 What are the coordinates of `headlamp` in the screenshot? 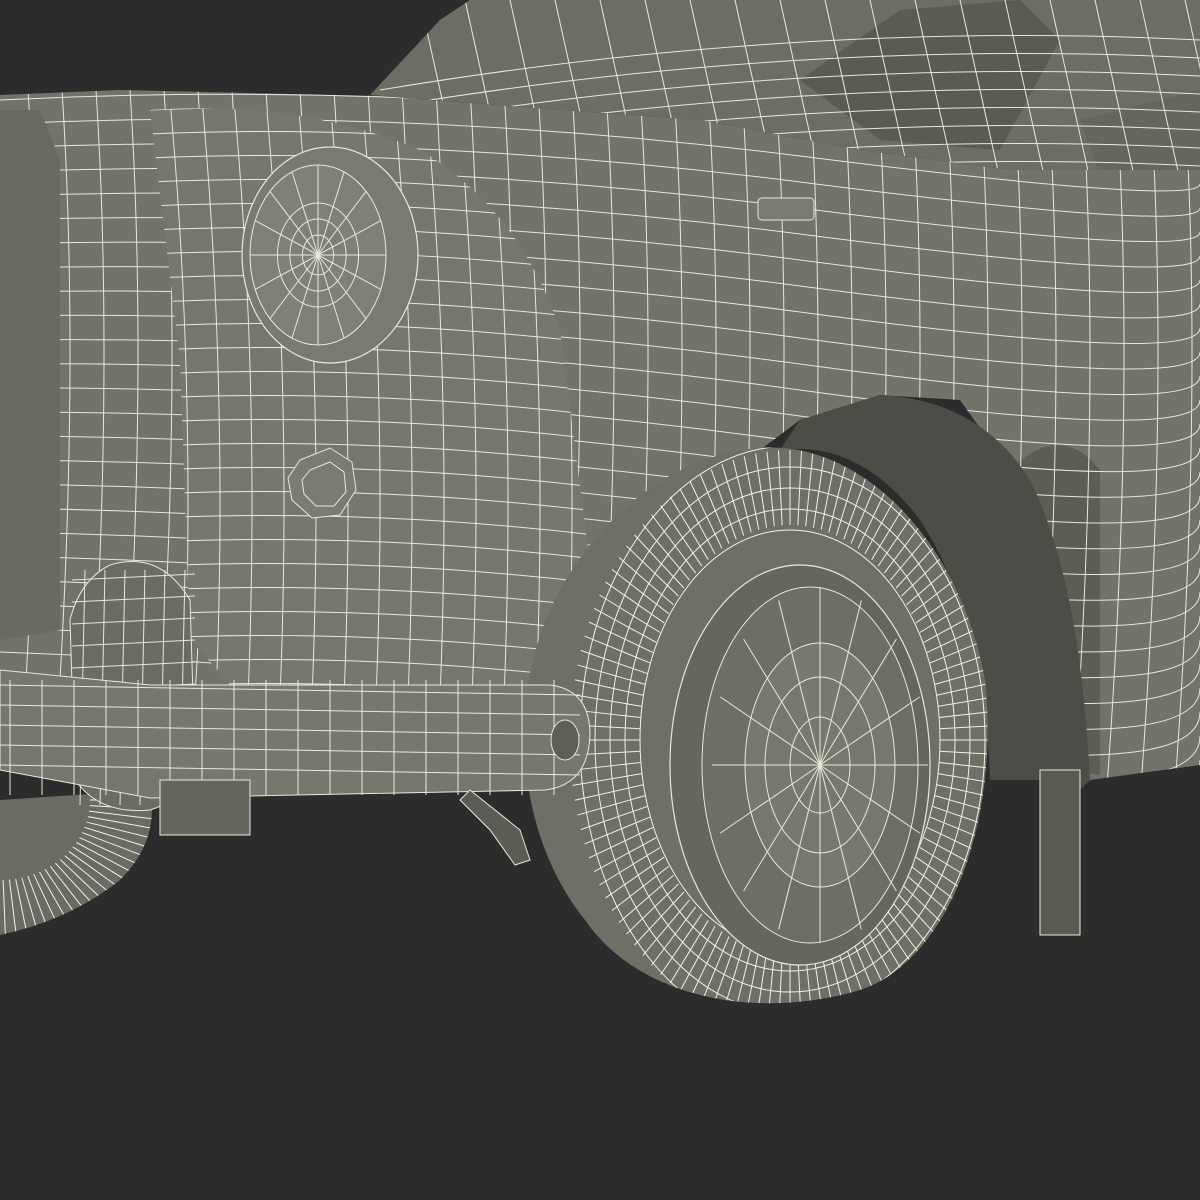 It's located at (330, 255).